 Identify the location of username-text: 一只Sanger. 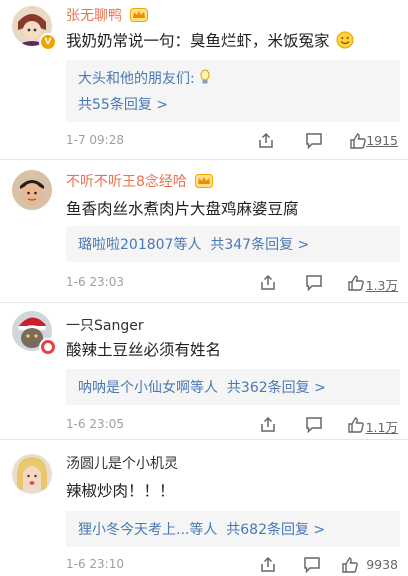
(105, 326).